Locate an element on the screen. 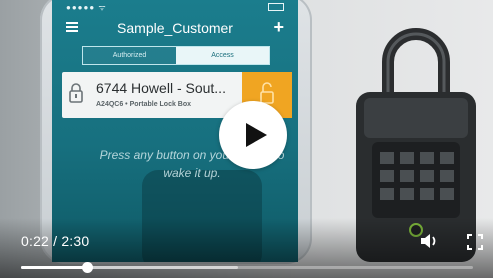  lock-subtitle: A24QC6 • Portable Lock Box is located at coordinates (144, 104).